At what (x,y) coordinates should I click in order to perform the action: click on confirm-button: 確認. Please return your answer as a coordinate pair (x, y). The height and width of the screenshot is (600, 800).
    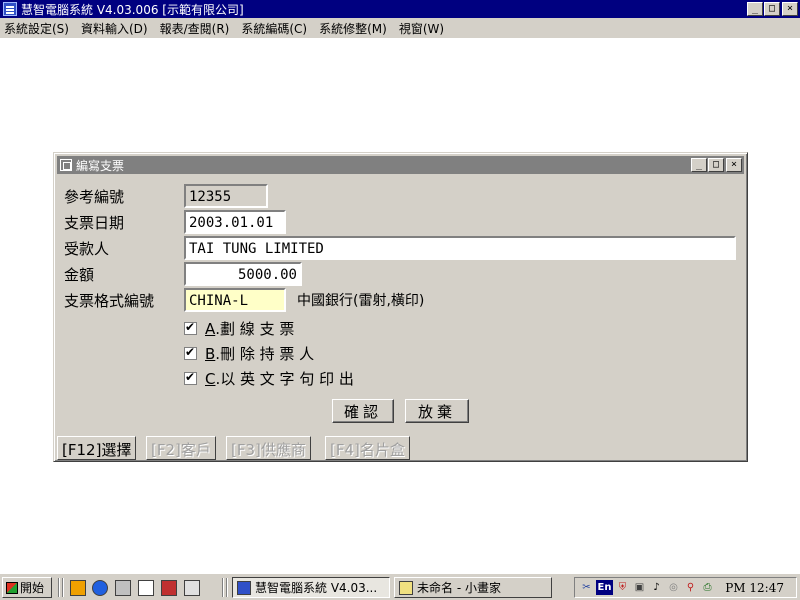
    Looking at the image, I should click on (363, 411).